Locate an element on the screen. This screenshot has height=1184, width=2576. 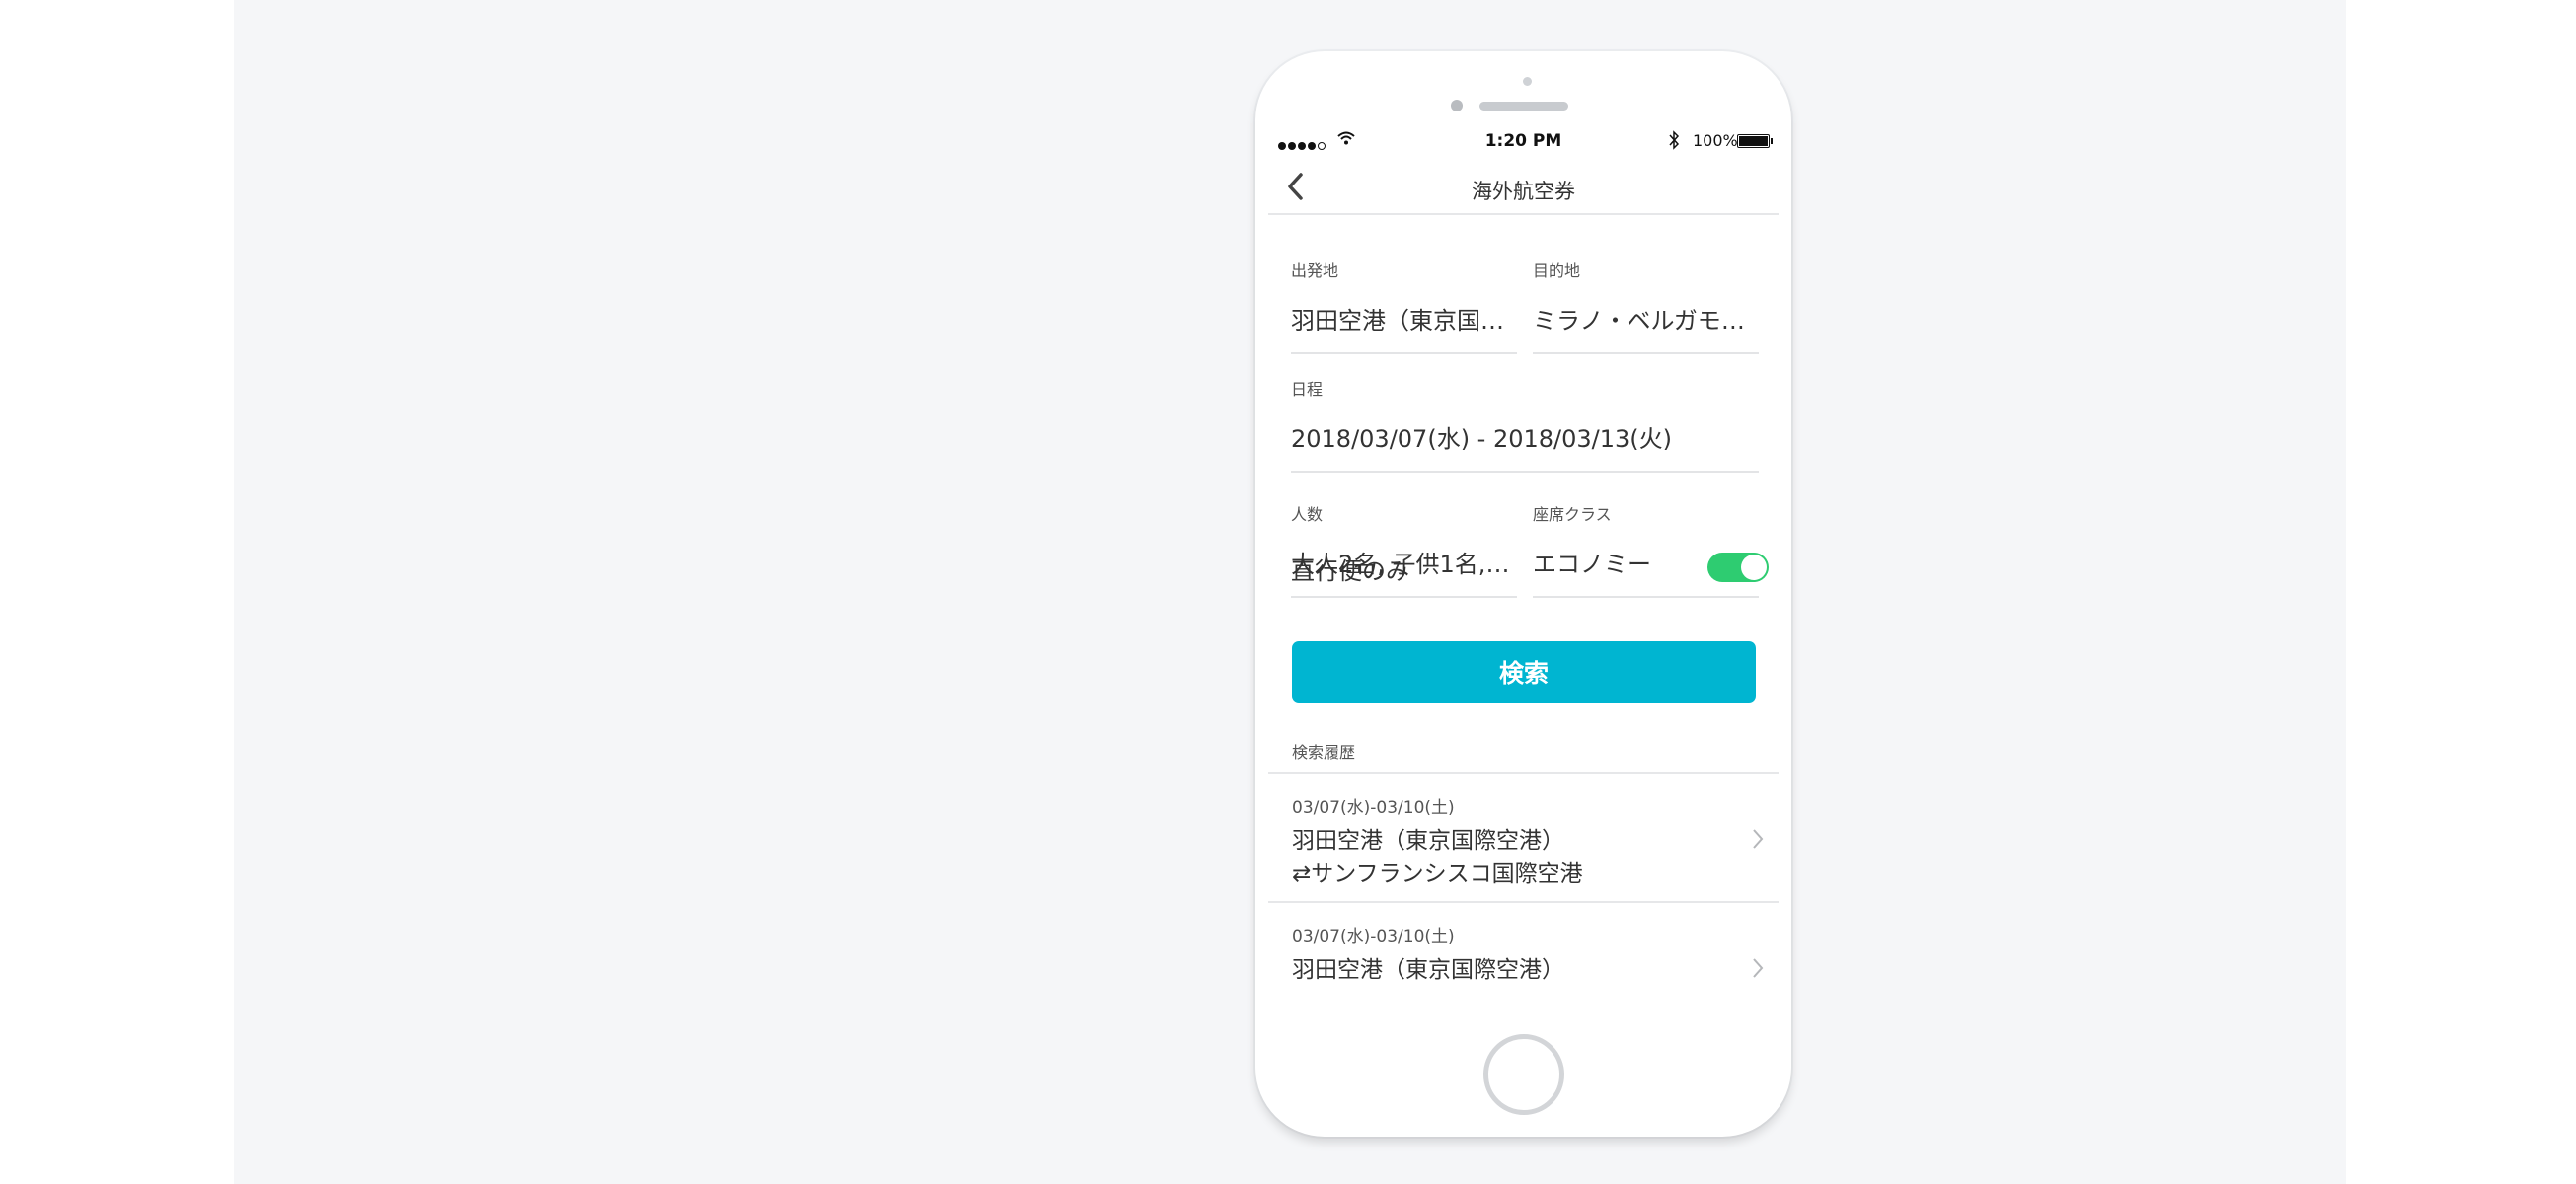
earpiece-speaker is located at coordinates (1524, 106).